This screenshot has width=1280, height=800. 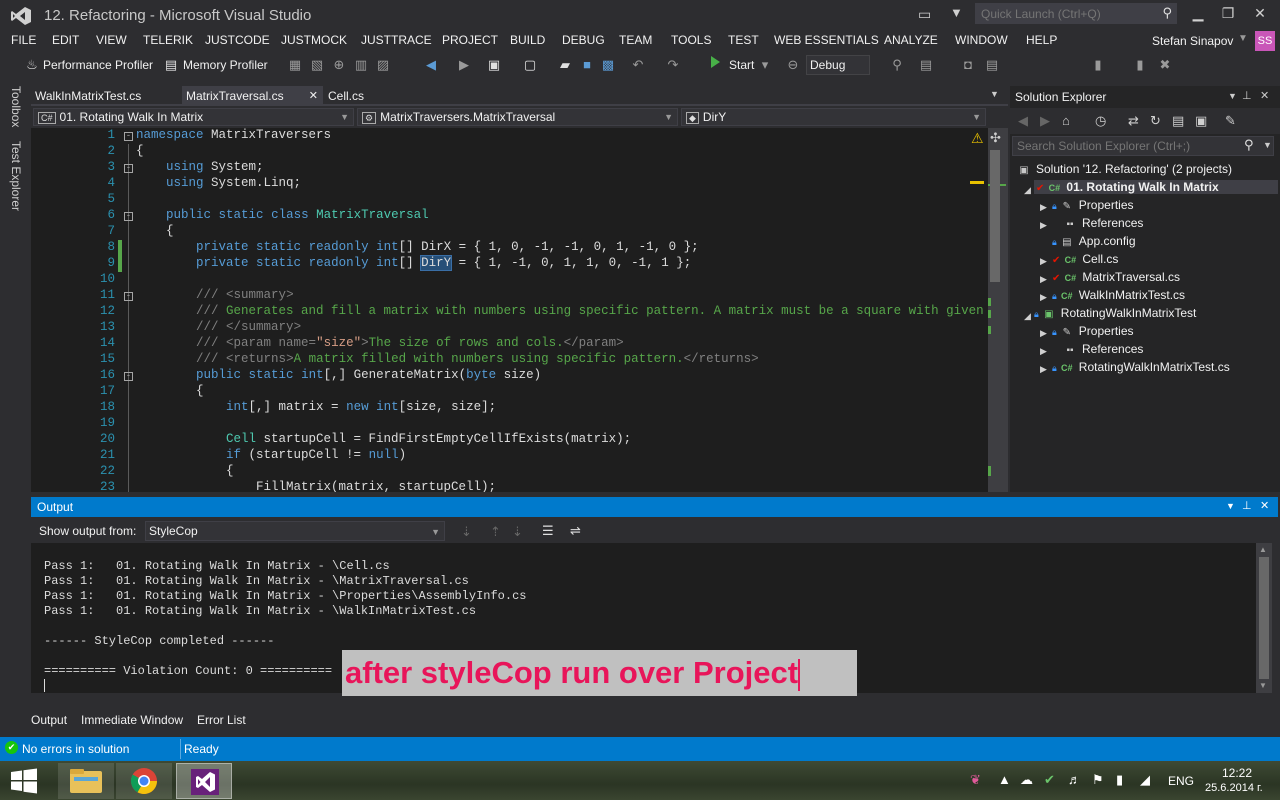 What do you see at coordinates (221, 720) in the screenshot?
I see `tab-error-list: Error List` at bounding box center [221, 720].